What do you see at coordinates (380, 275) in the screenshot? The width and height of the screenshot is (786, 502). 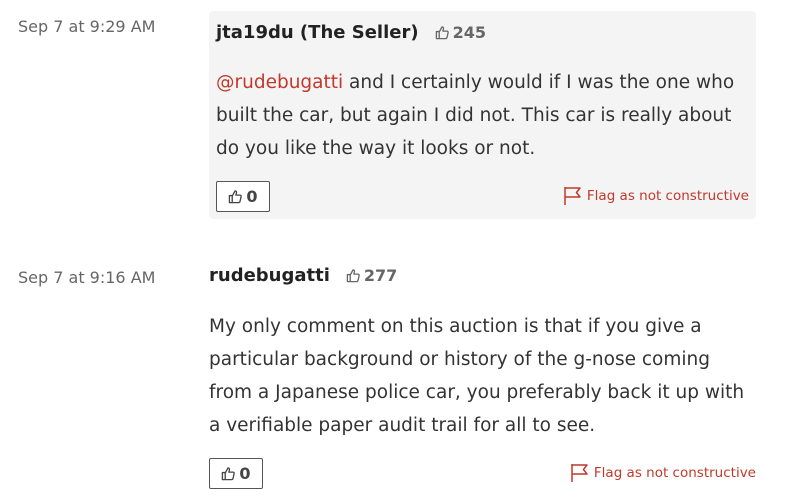 I see `likes-count: 277` at bounding box center [380, 275].